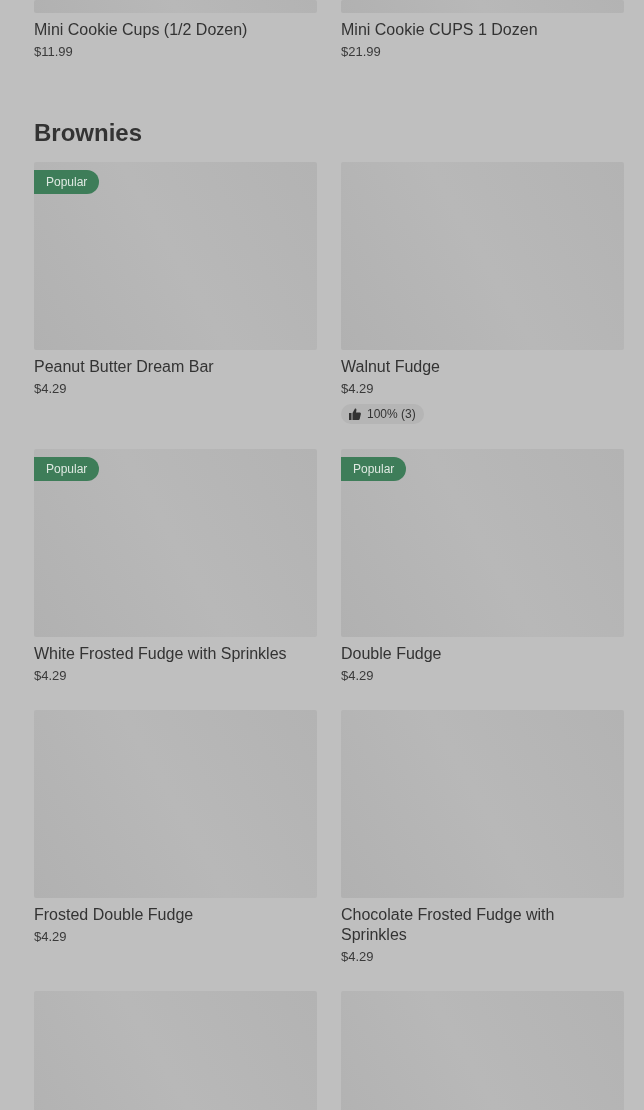  I want to click on item-name: Frosted Double Fudge, so click(114, 915).